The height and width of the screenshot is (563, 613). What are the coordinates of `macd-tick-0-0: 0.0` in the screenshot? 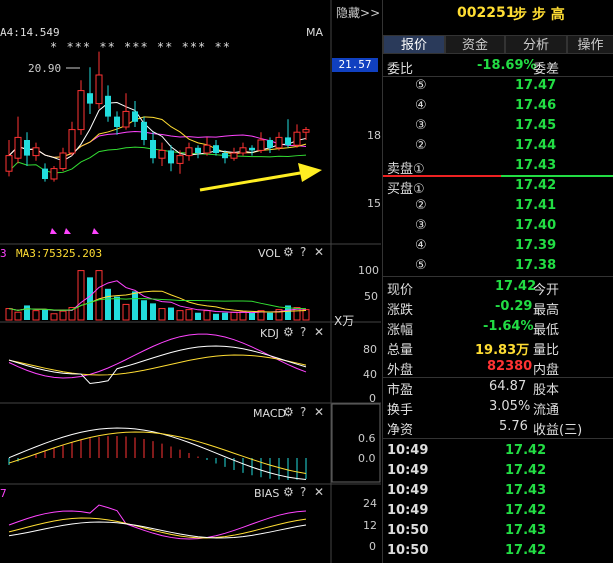 It's located at (367, 458).